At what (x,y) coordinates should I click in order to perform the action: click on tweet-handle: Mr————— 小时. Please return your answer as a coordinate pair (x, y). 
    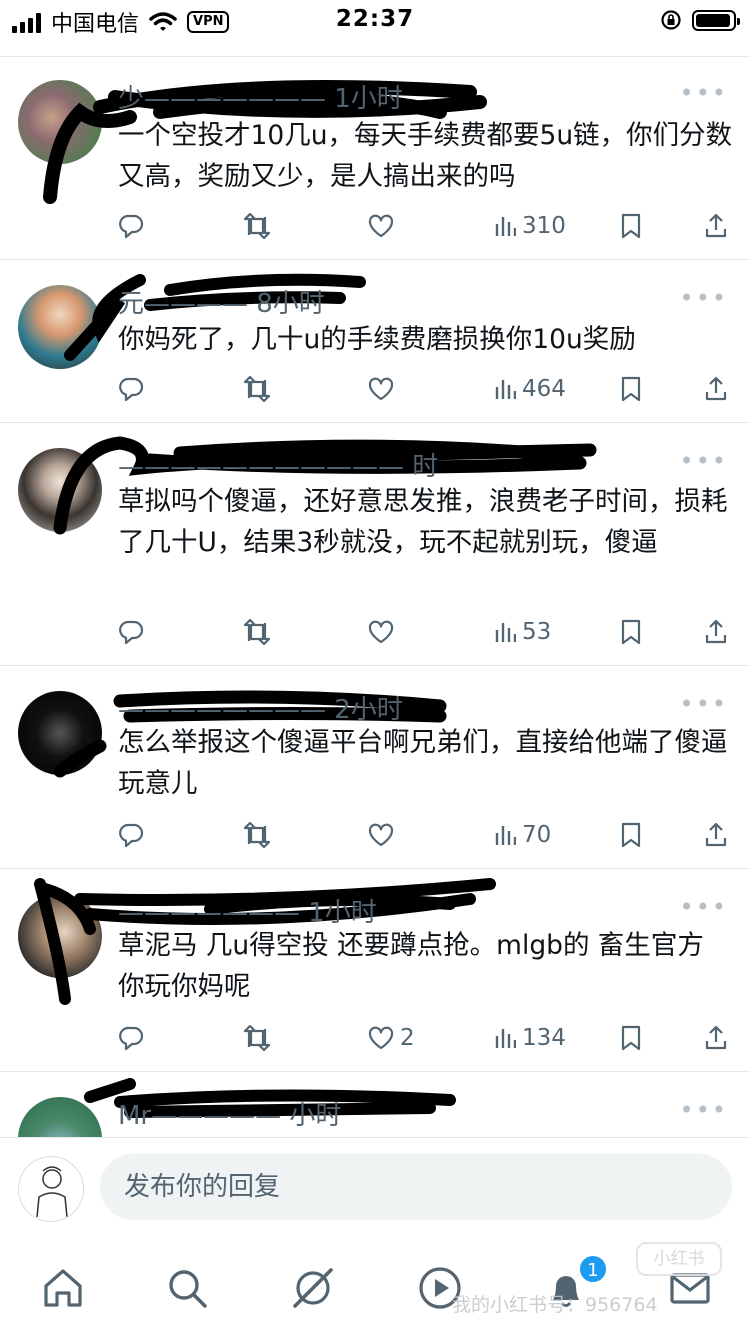
    Looking at the image, I should click on (229, 1113).